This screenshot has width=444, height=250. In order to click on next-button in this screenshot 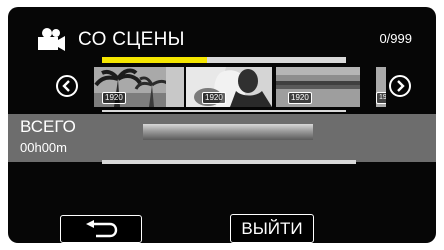, I will do `click(400, 86)`.